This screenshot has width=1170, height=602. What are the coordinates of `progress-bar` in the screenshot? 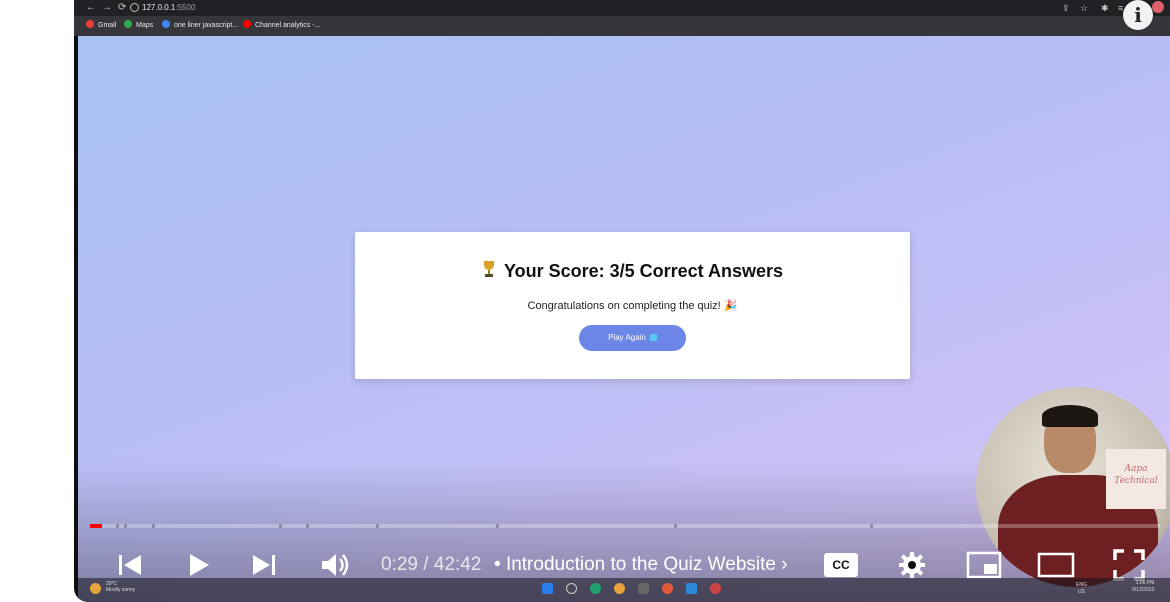 It's located at (625, 526).